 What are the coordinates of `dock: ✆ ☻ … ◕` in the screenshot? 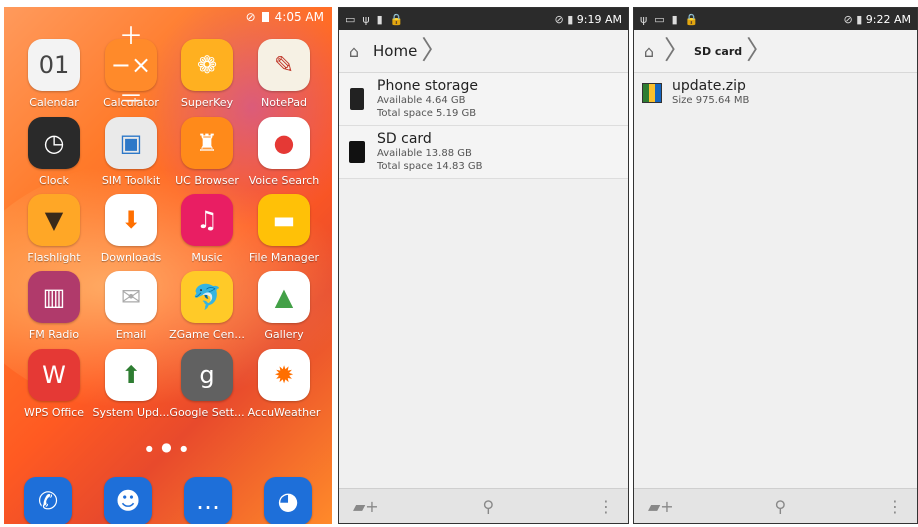 It's located at (168, 500).